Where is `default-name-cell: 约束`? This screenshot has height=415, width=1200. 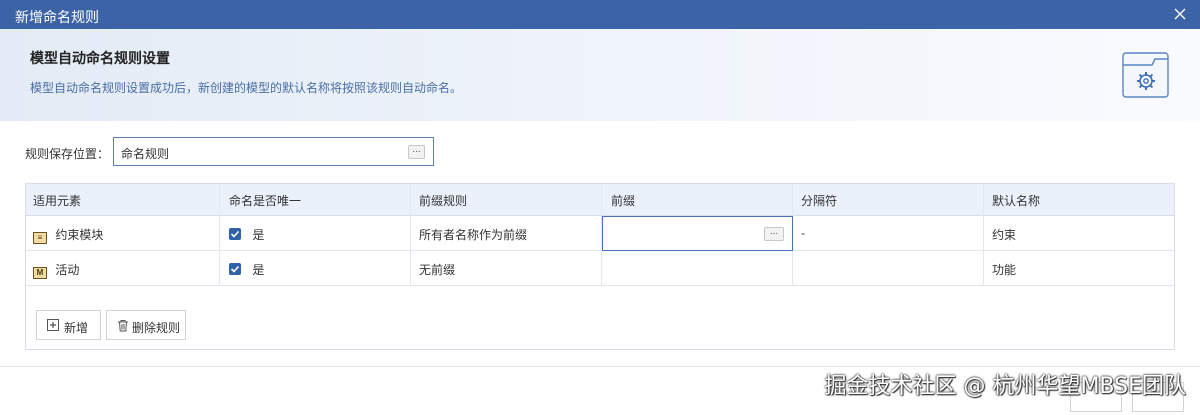 default-name-cell: 约束 is located at coordinates (1004, 234).